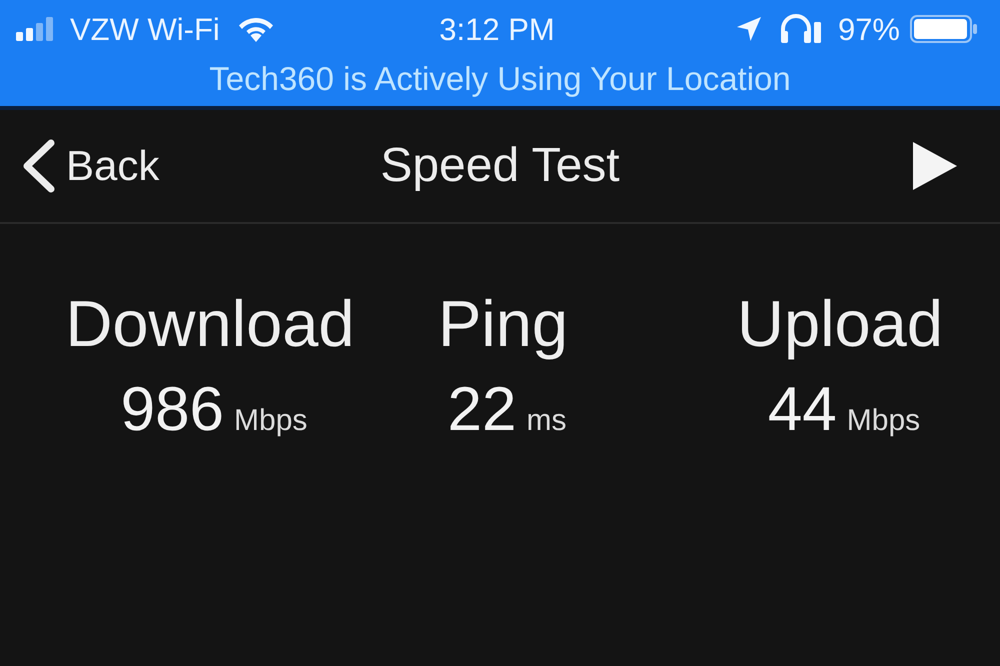  Describe the element at coordinates (172, 410) in the screenshot. I see `result-value: 986` at that location.